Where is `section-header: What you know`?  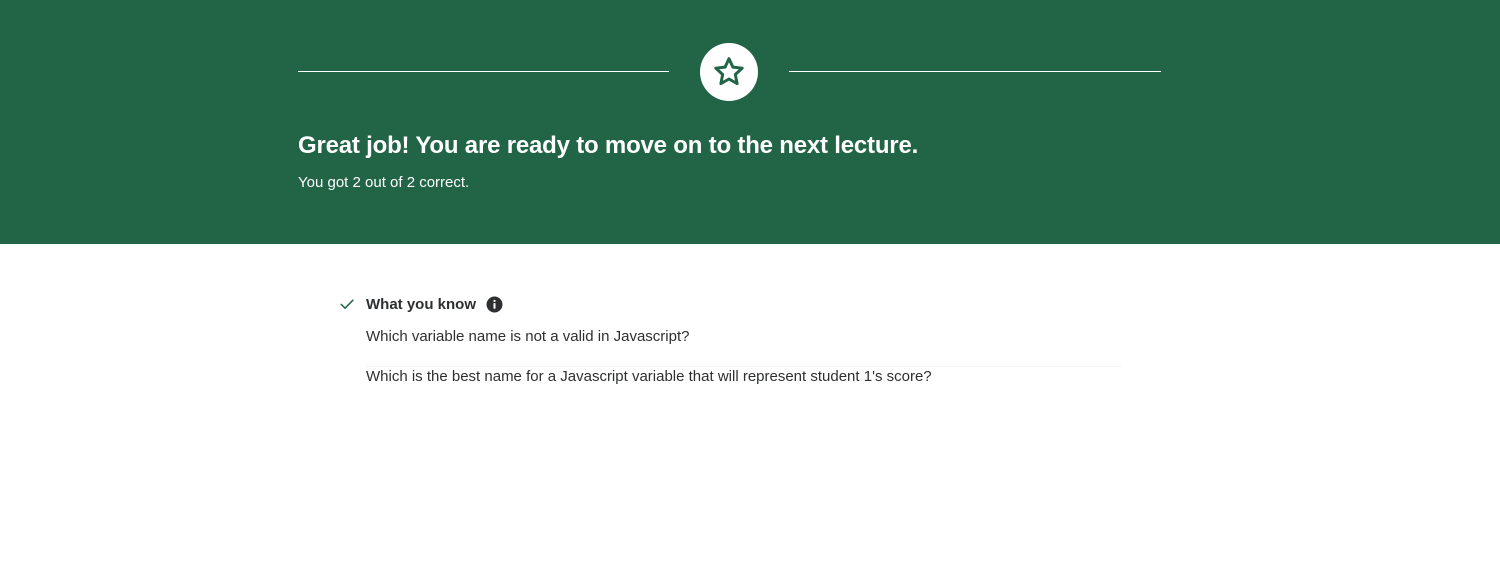
section-header: What you know is located at coordinates (730, 304).